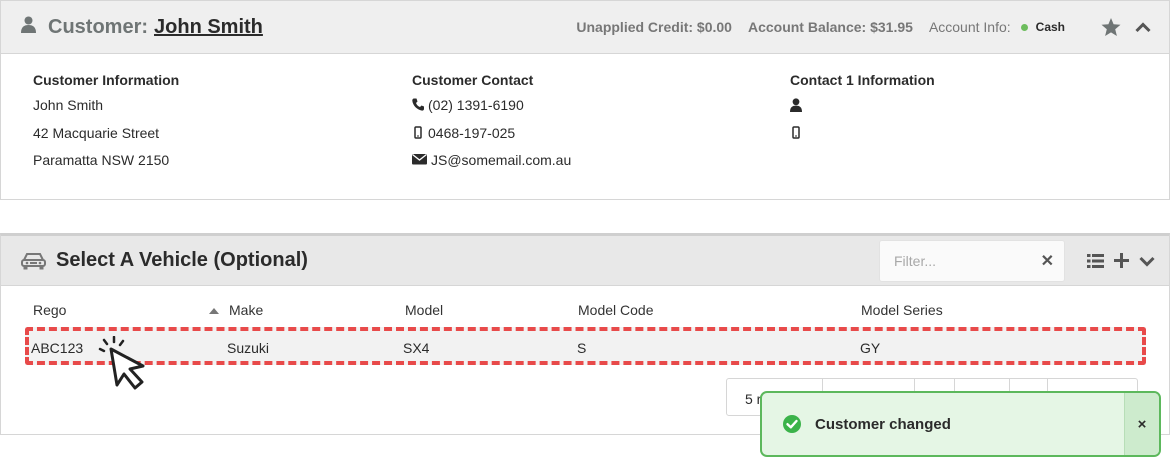 This screenshot has width=1170, height=466. I want to click on mobile-number: 0468-197-025, so click(472, 132).